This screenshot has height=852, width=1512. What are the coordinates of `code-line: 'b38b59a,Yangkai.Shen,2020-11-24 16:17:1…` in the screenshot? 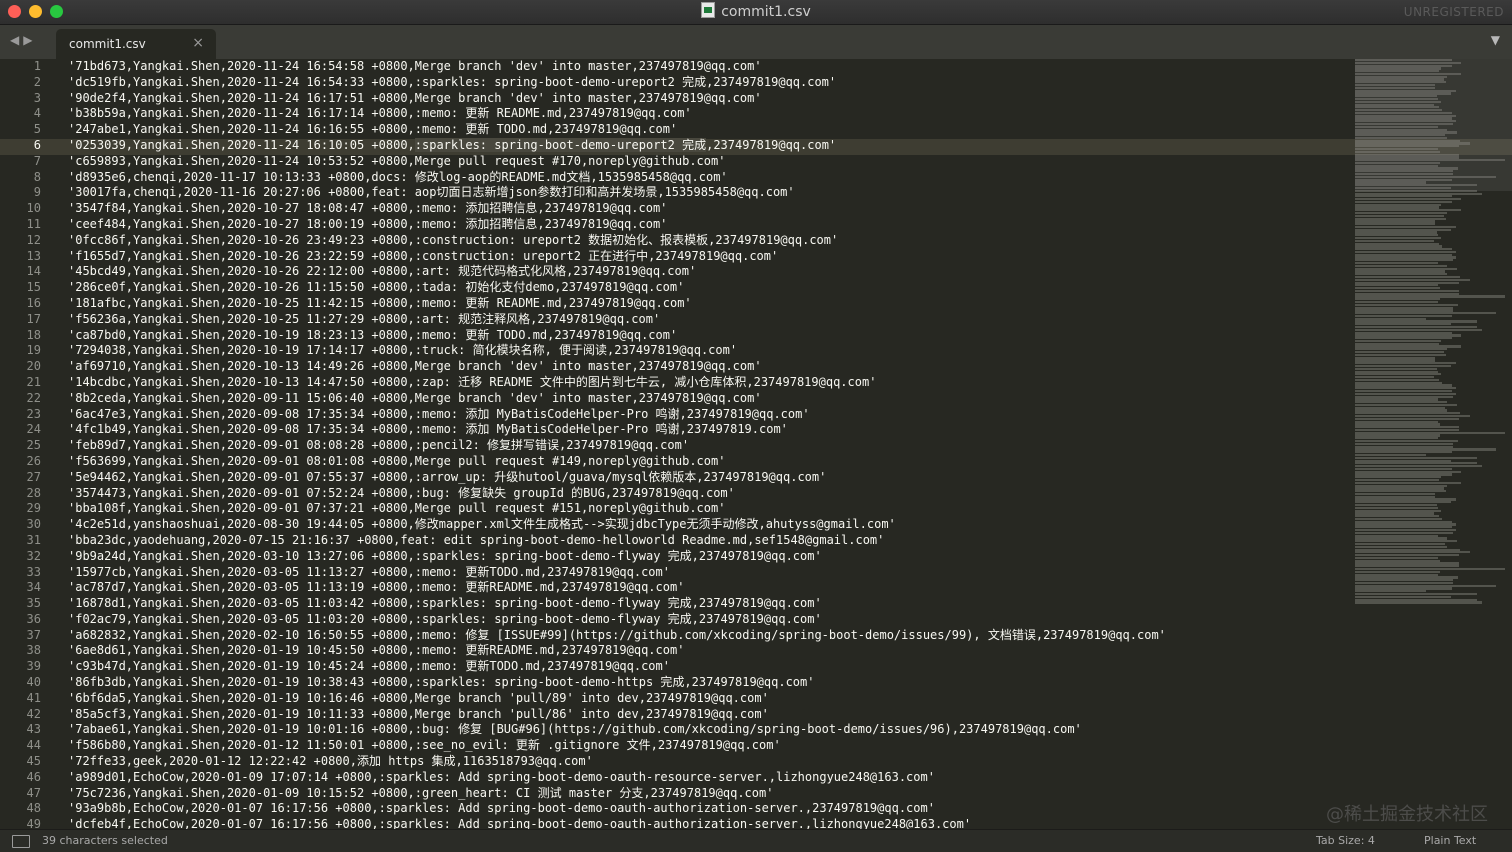 It's located at (703, 114).